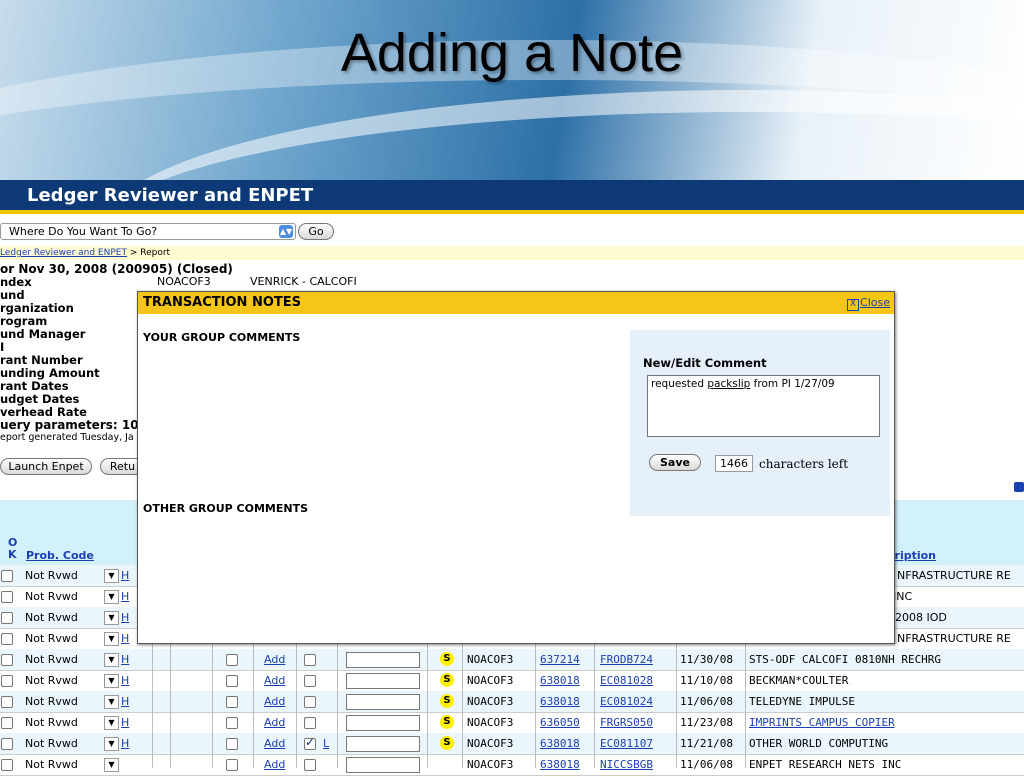 Image resolution: width=1024 pixels, height=776 pixels. What do you see at coordinates (310, 742) in the screenshot?
I see `note-checkbox-checked` at bounding box center [310, 742].